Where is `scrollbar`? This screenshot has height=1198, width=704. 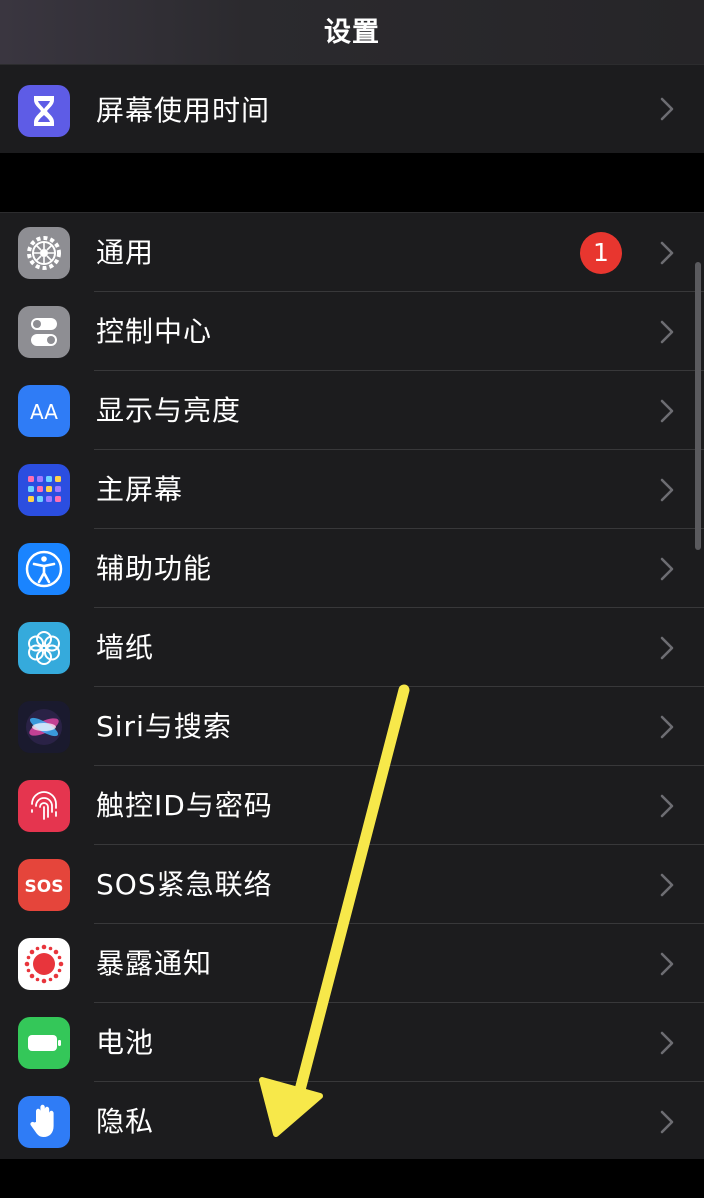 scrollbar is located at coordinates (698, 406).